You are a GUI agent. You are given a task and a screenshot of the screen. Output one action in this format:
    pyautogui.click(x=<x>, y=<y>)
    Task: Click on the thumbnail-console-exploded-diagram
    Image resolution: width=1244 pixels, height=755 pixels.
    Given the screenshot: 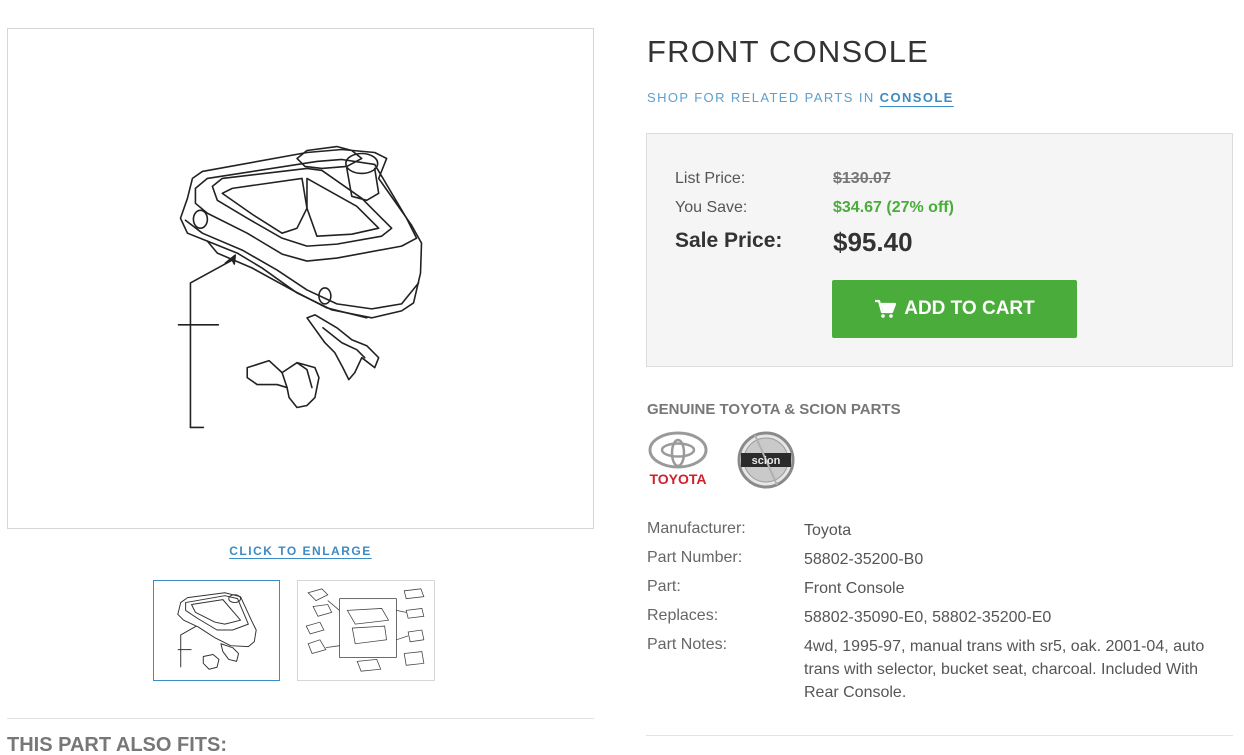 What is the action you would take?
    pyautogui.click(x=366, y=630)
    